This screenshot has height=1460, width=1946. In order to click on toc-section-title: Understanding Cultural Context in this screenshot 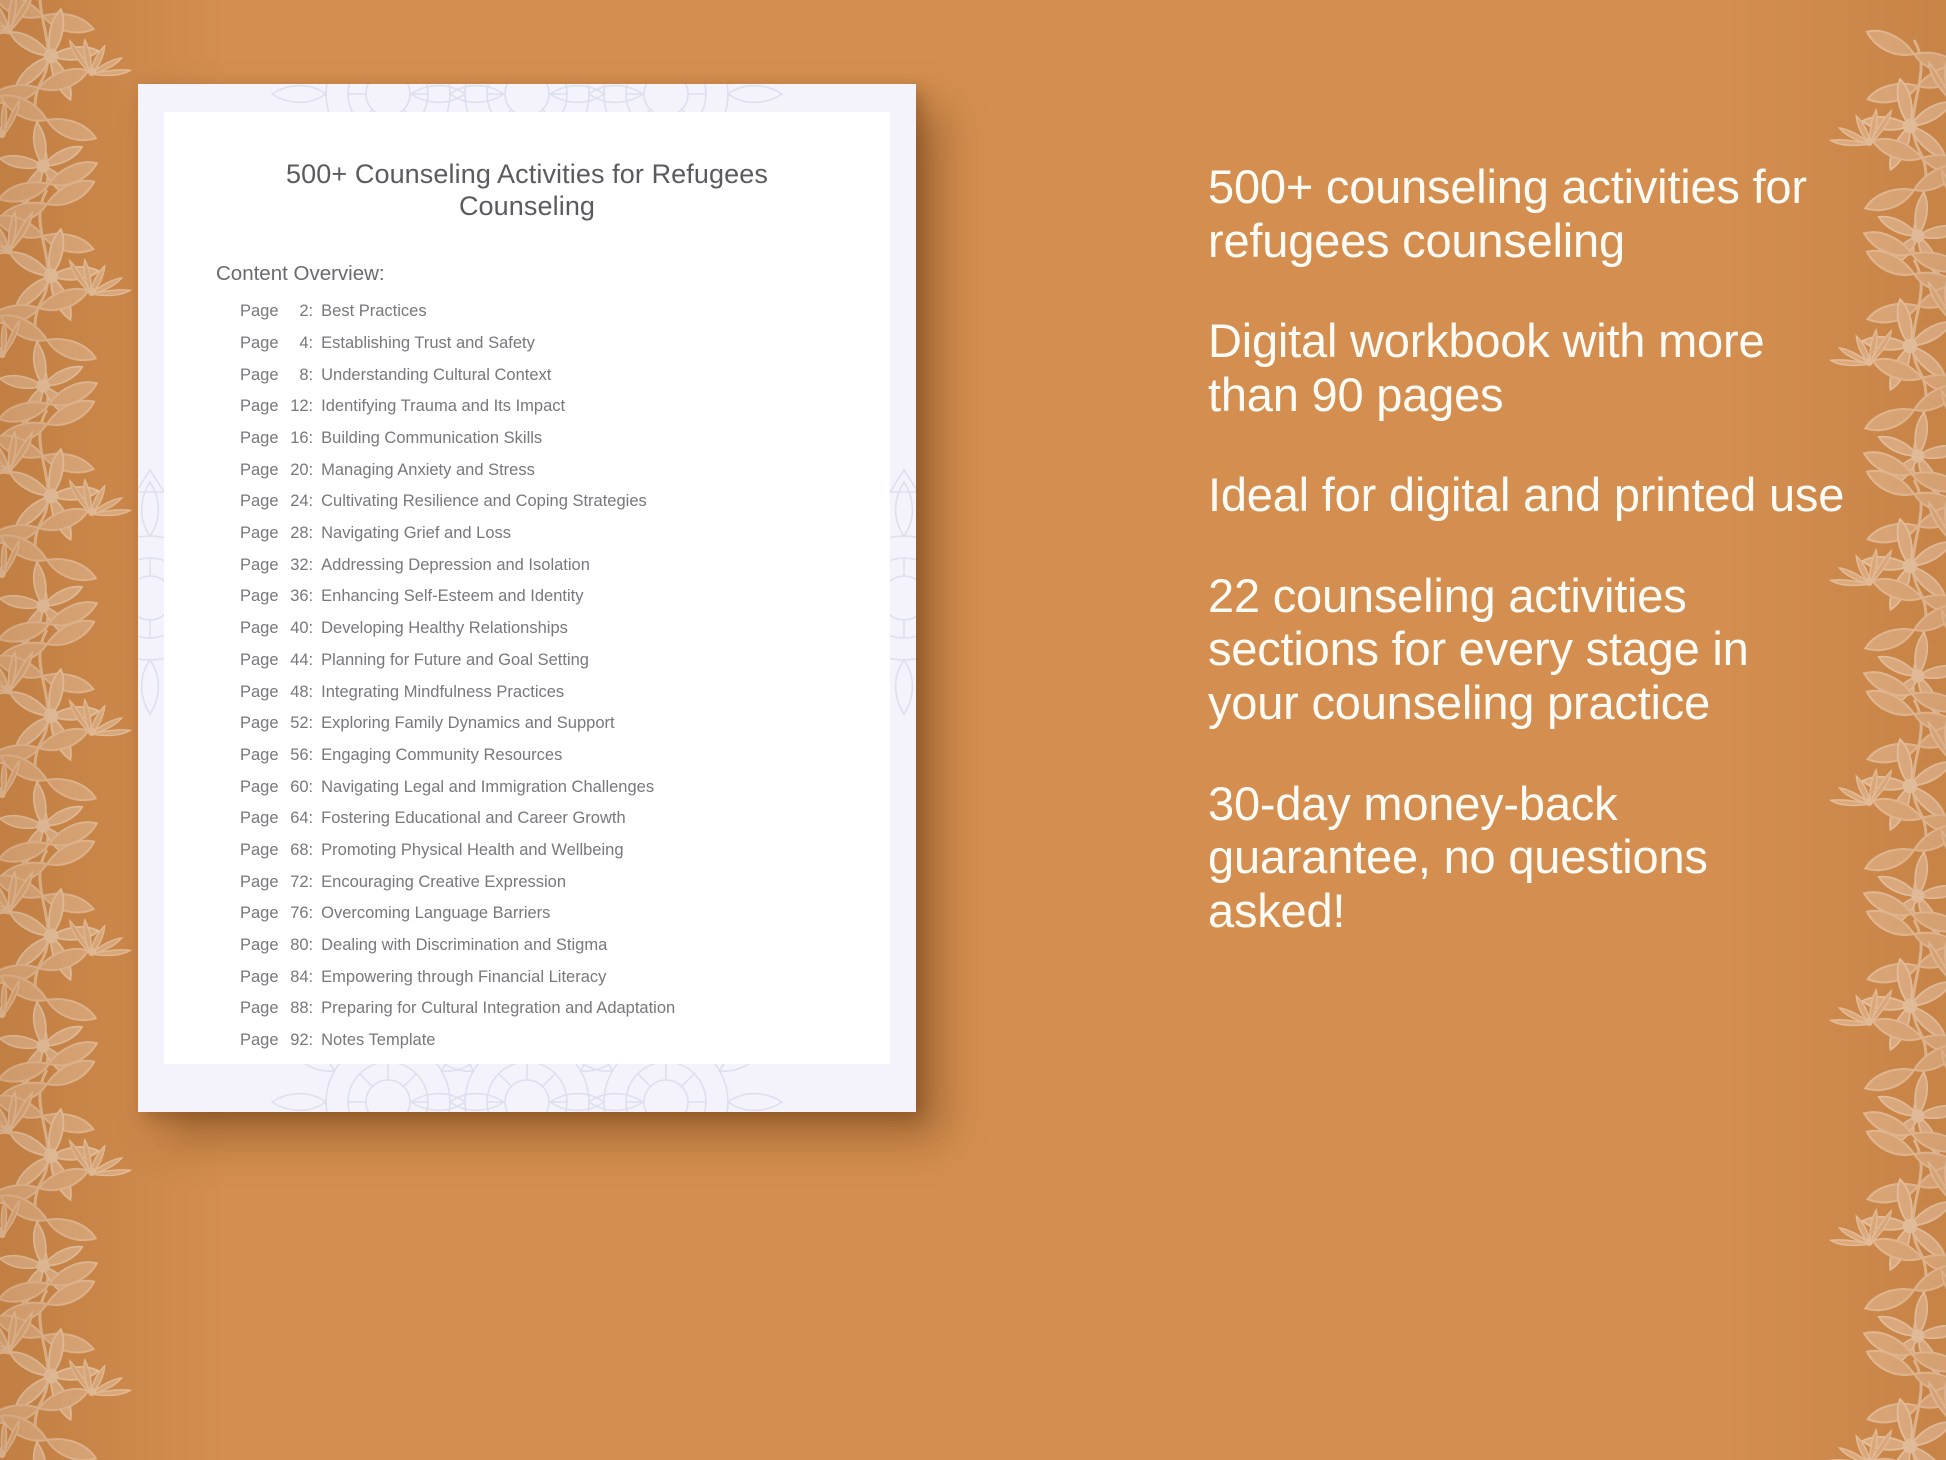, I will do `click(436, 374)`.